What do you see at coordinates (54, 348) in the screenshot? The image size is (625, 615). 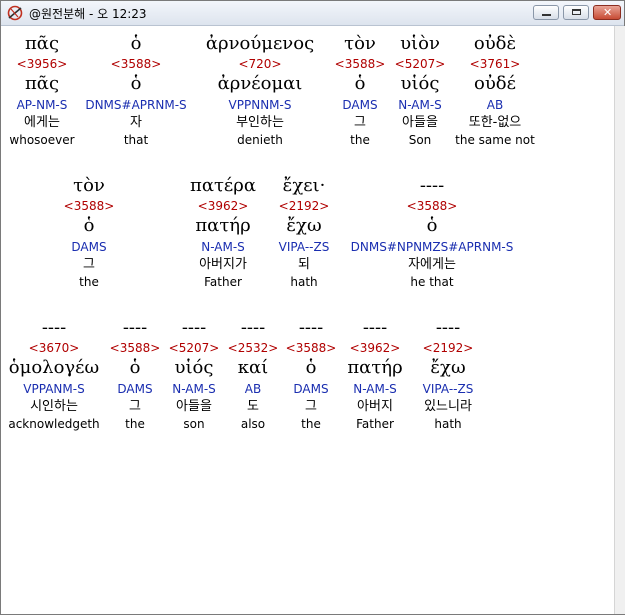 I see `strong-number: <3670>` at bounding box center [54, 348].